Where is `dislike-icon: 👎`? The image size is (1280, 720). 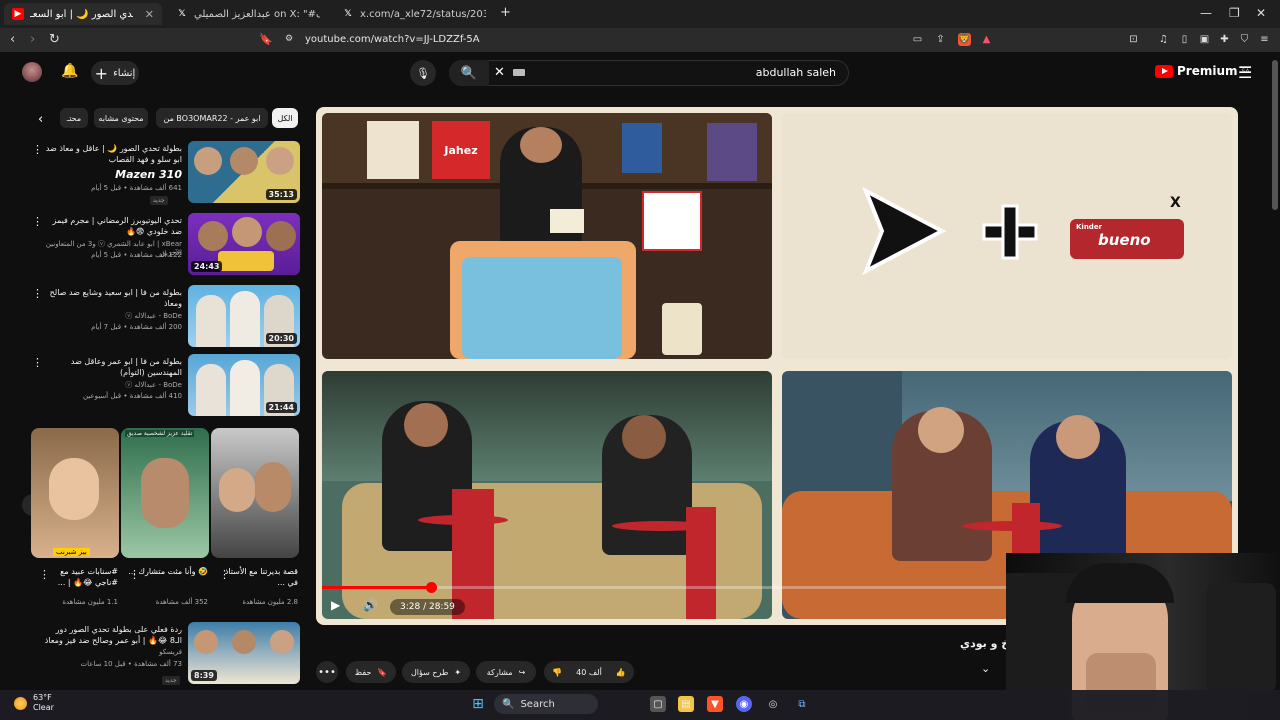 dislike-icon: 👎 is located at coordinates (557, 672).